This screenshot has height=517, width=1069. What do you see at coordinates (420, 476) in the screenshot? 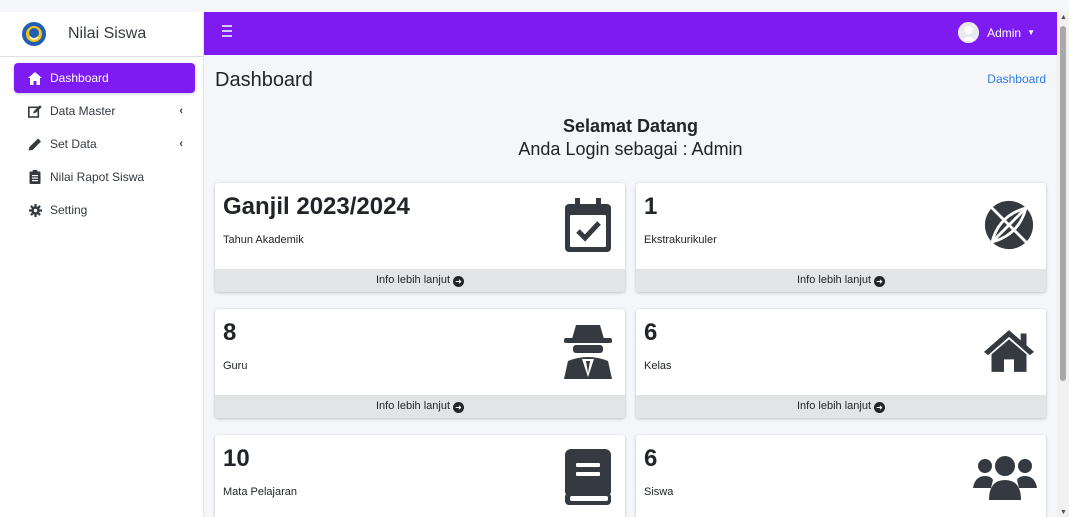
I see `info-box-mata-pelajaran: 10 Mata Pelajaran` at bounding box center [420, 476].